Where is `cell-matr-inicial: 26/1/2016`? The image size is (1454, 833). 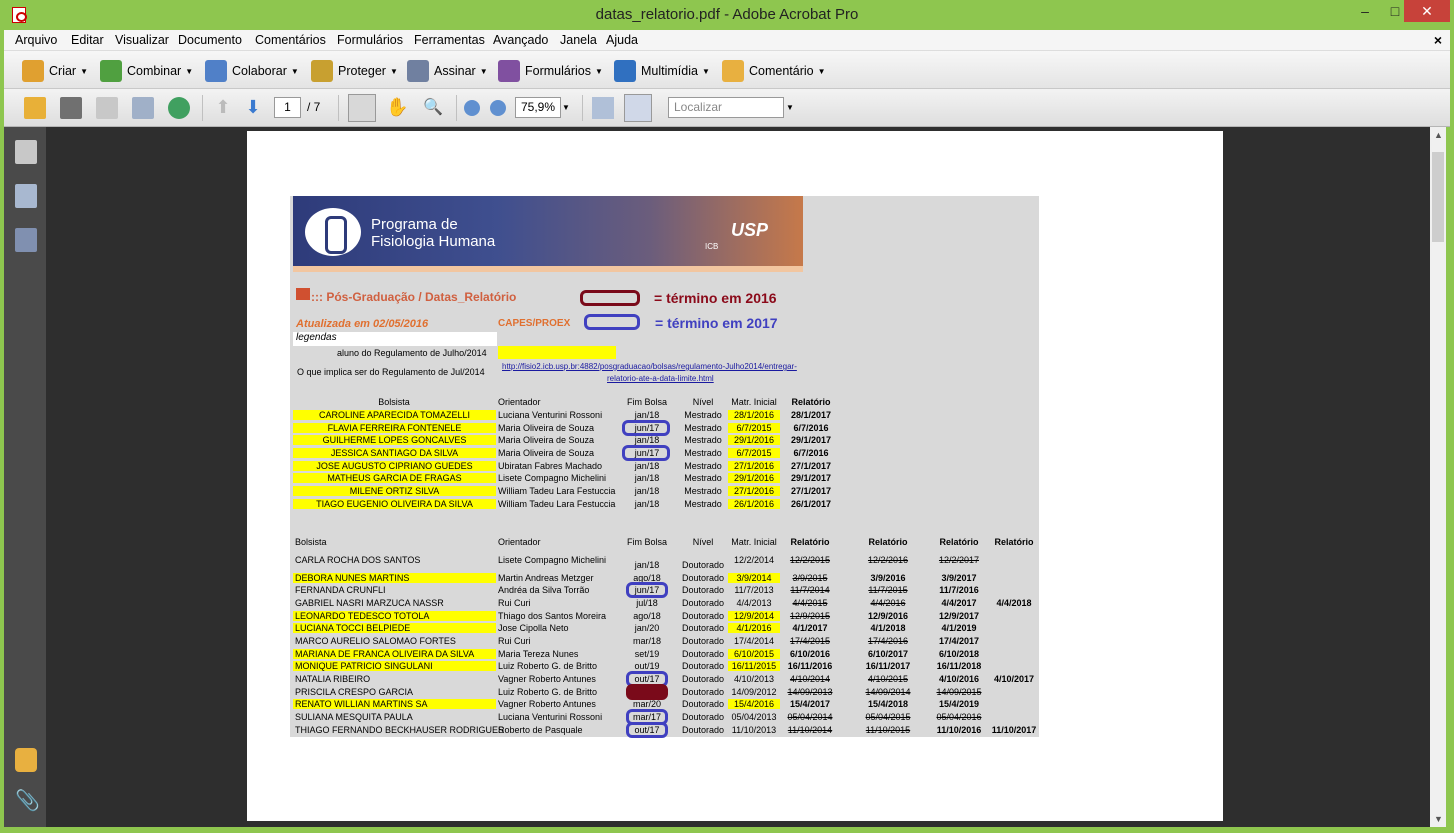 cell-matr-inicial: 26/1/2016 is located at coordinates (754, 504).